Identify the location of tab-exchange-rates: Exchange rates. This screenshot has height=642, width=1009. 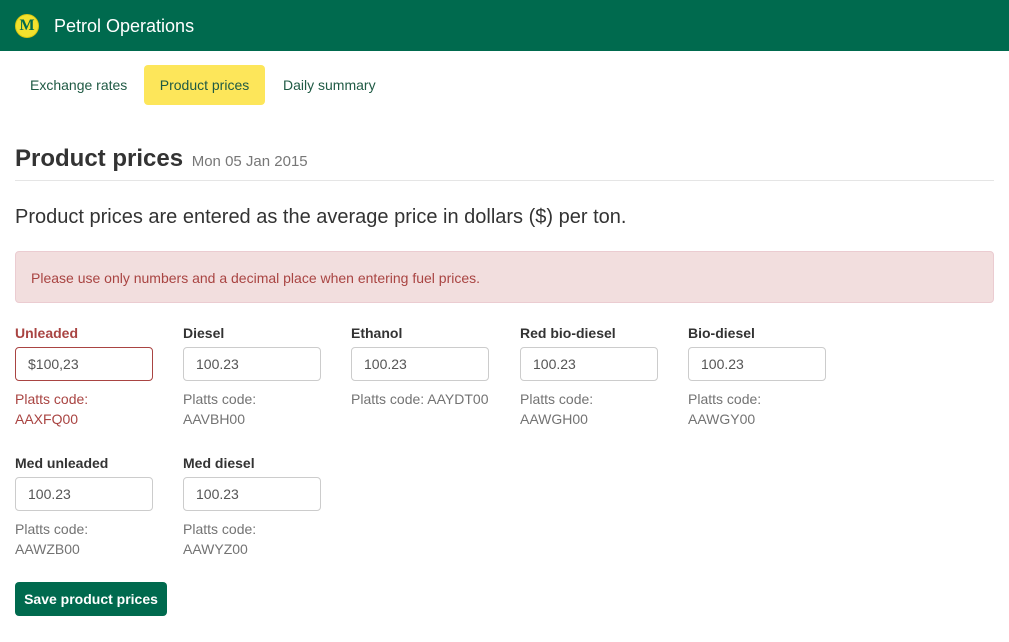
(78, 85).